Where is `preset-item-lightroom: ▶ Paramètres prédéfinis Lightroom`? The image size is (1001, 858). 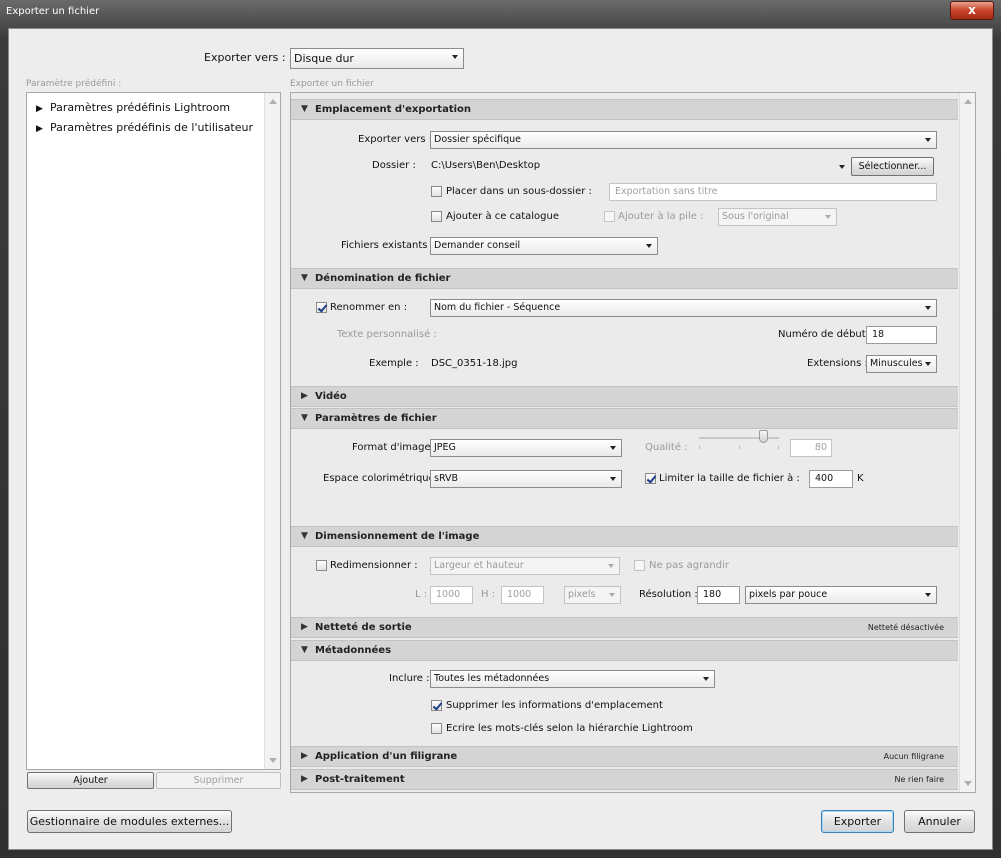
preset-item-lightroom: ▶ Paramètres prédéfinis Lightroom is located at coordinates (133, 107).